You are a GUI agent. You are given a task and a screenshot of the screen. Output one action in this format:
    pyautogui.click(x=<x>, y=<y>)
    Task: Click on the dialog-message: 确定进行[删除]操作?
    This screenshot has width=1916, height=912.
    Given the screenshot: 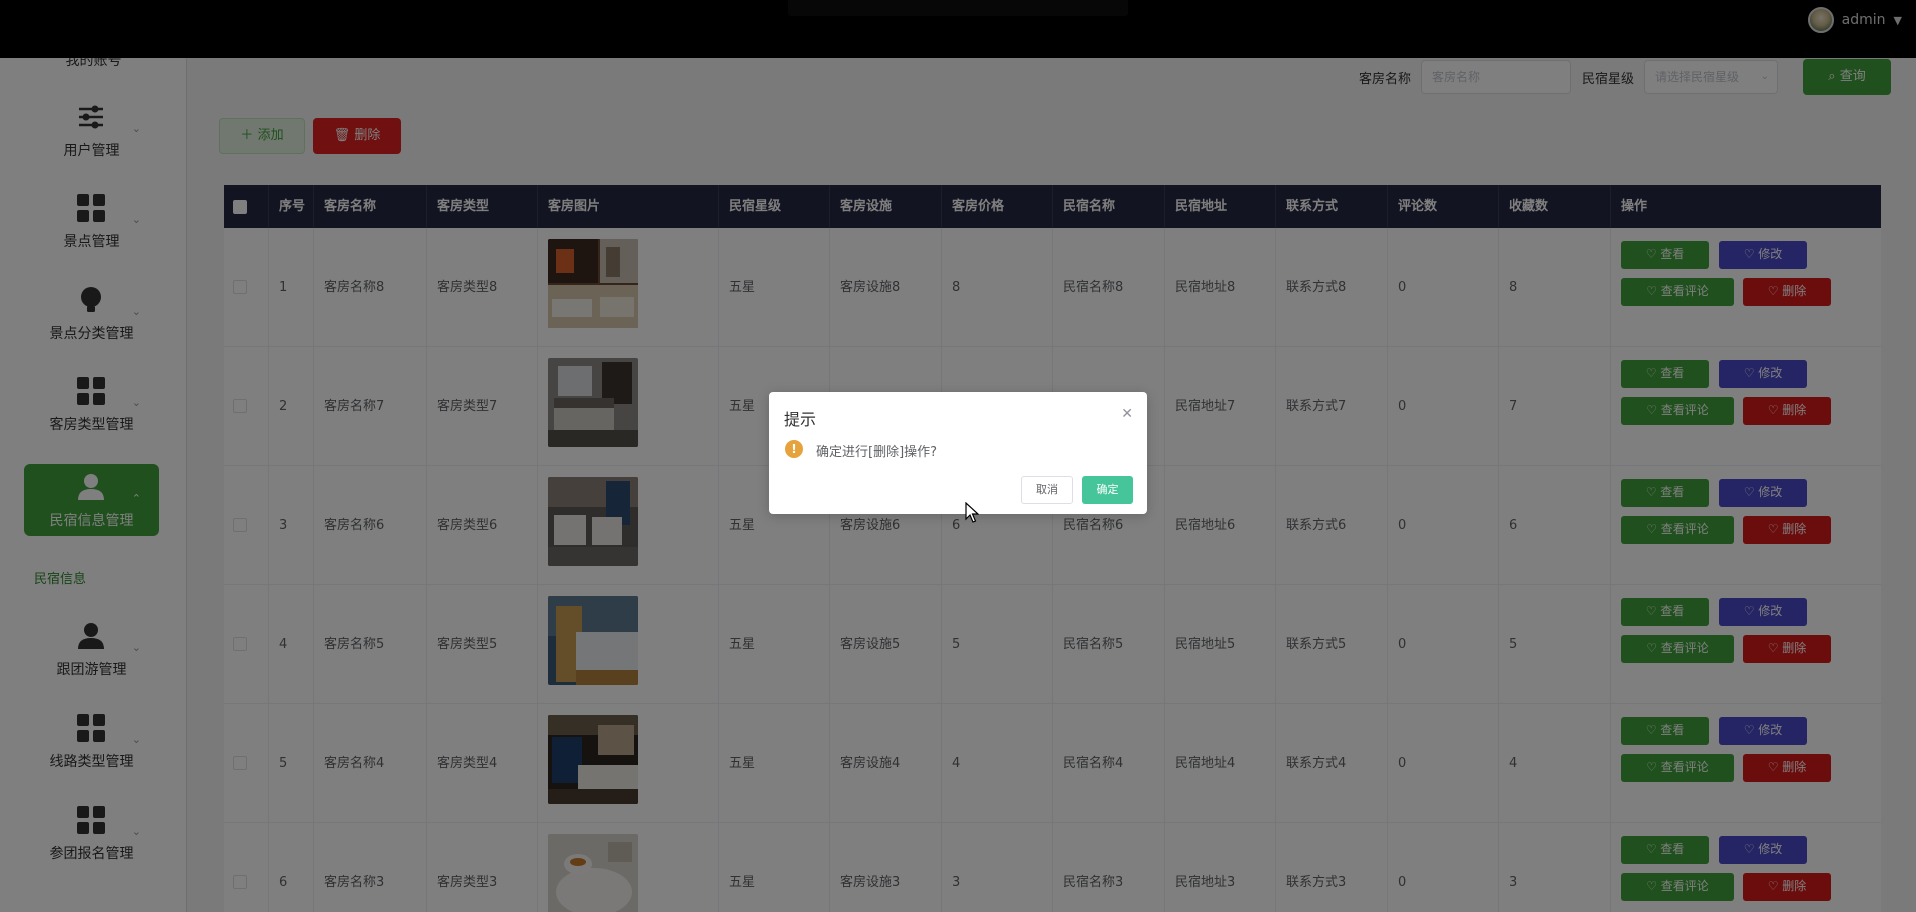 What is the action you would take?
    pyautogui.click(x=877, y=452)
    